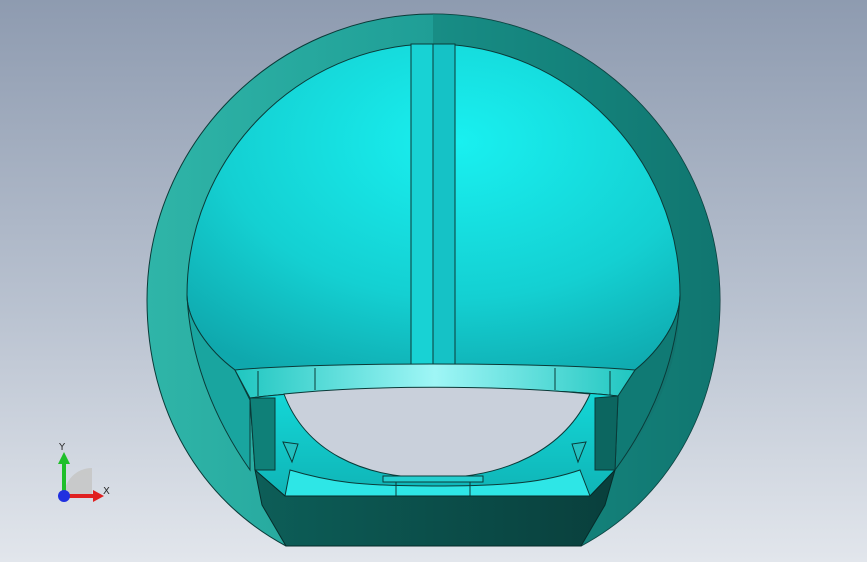  What do you see at coordinates (62, 447) in the screenshot?
I see `y-axis-label: Y` at bounding box center [62, 447].